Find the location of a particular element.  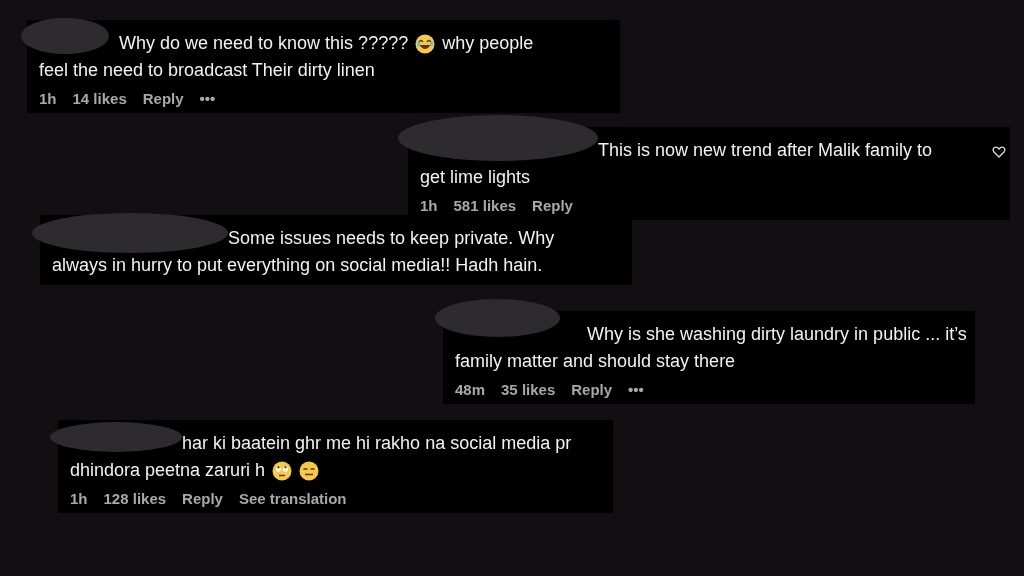

comment-time: 48m is located at coordinates (470, 389).